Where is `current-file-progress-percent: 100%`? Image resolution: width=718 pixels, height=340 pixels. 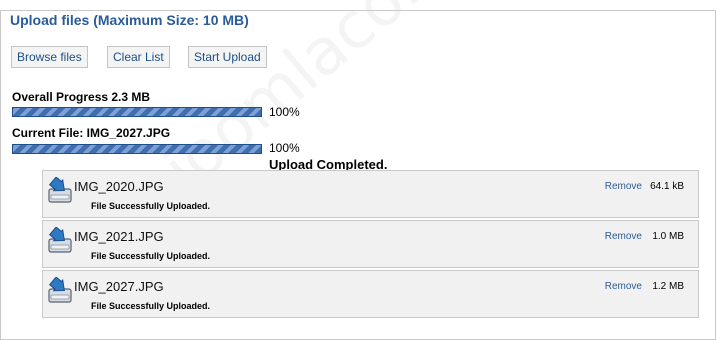 current-file-progress-percent: 100% is located at coordinates (284, 148).